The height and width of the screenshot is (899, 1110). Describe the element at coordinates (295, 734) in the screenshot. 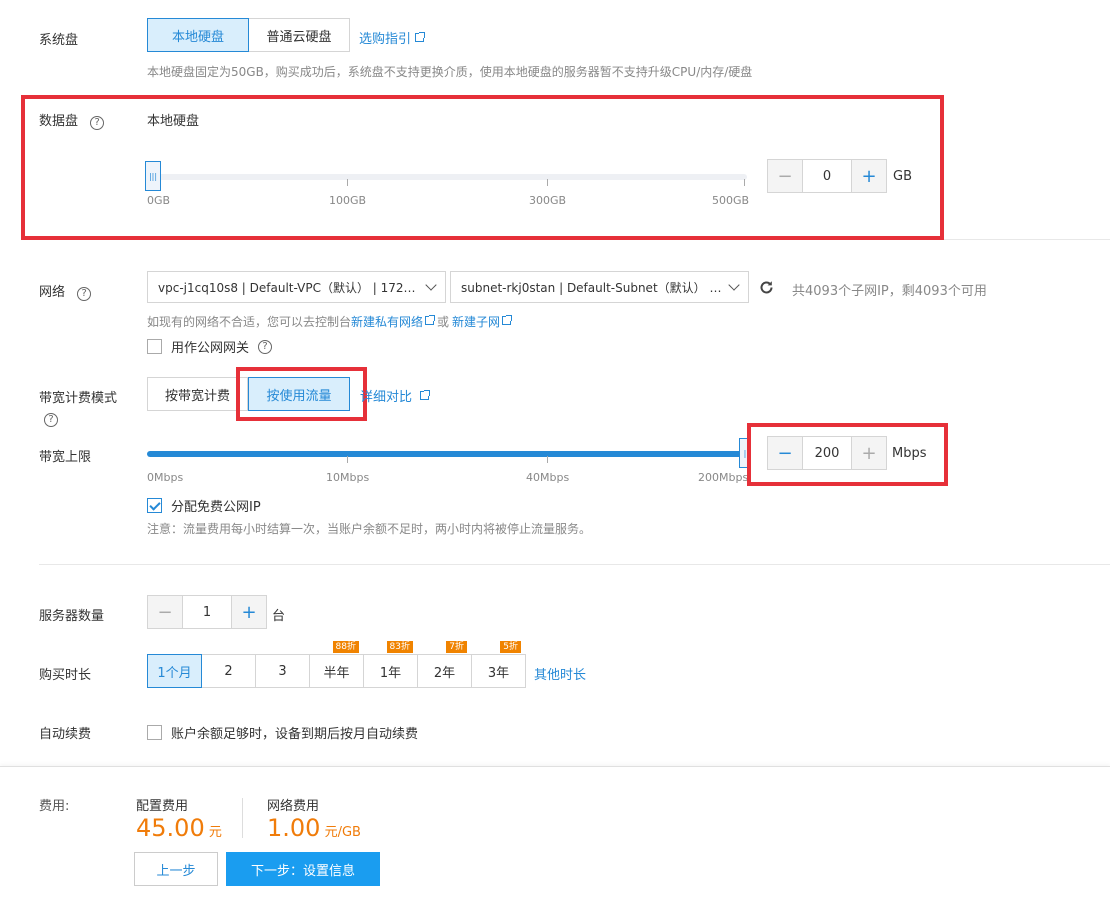

I see `auto-renew-text: 账户余额足够时，设备到期后按月自动续费` at that location.